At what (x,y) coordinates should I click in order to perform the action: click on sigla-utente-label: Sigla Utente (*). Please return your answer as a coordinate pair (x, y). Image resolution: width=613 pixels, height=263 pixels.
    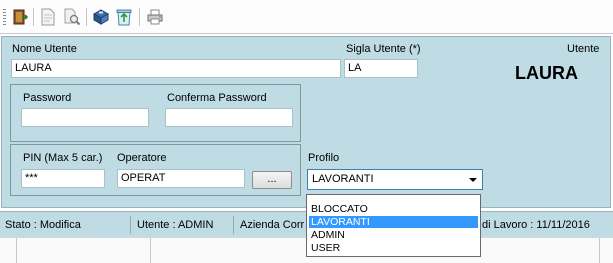
    Looking at the image, I should click on (383, 49).